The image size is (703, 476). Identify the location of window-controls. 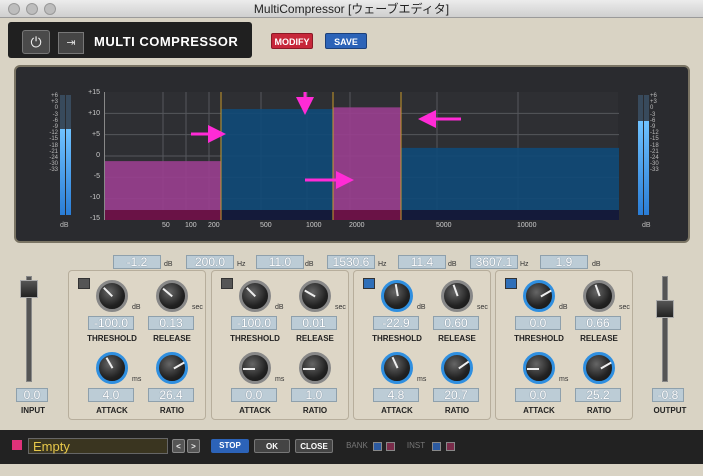
(32, 9).